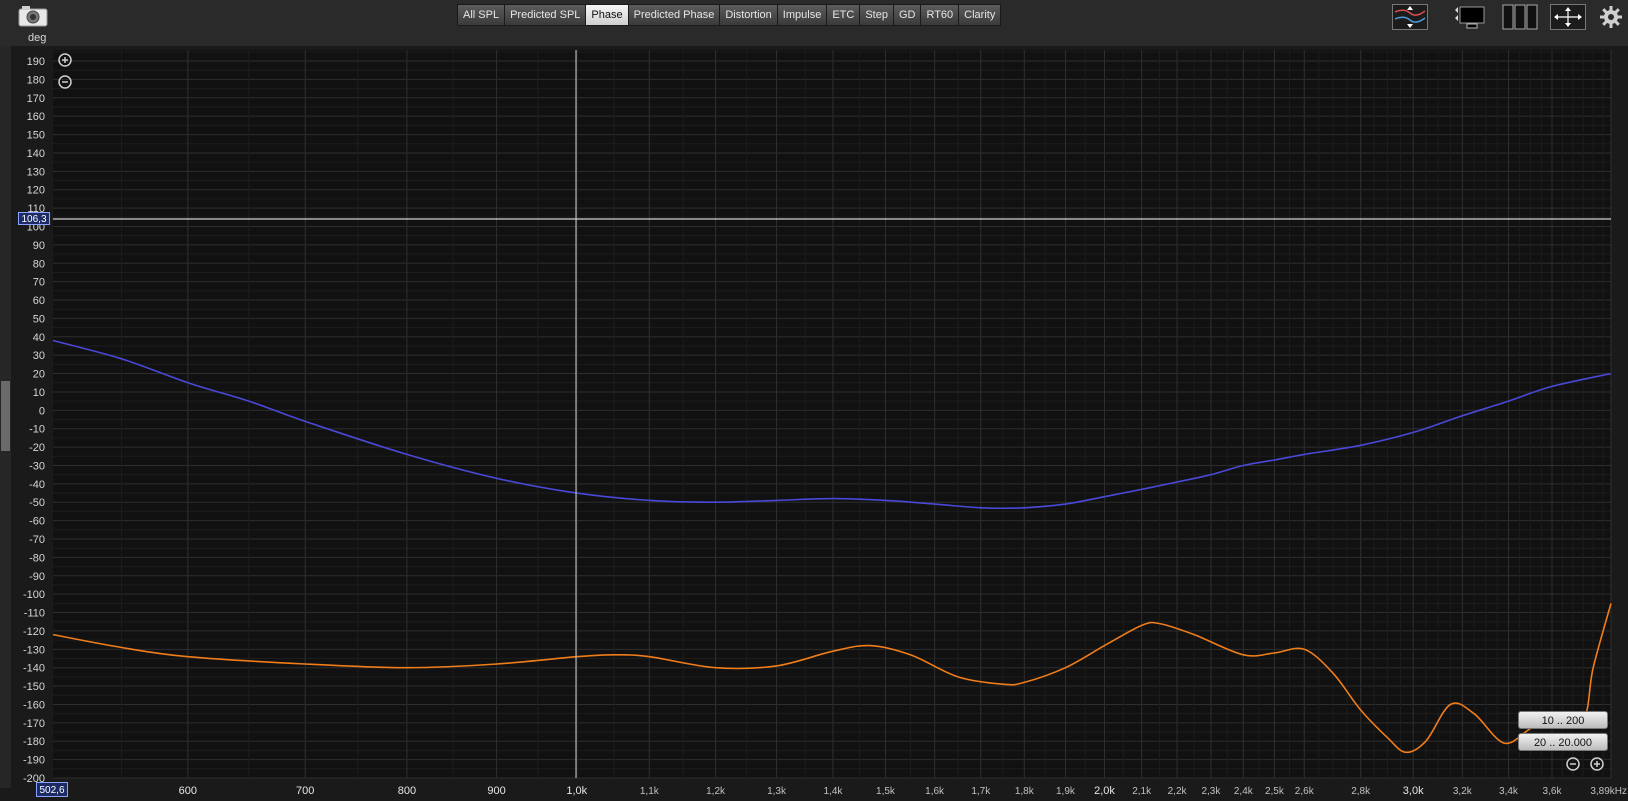 This screenshot has width=1628, height=801. I want to click on x-tick-label: 2,1k, so click(1142, 791).